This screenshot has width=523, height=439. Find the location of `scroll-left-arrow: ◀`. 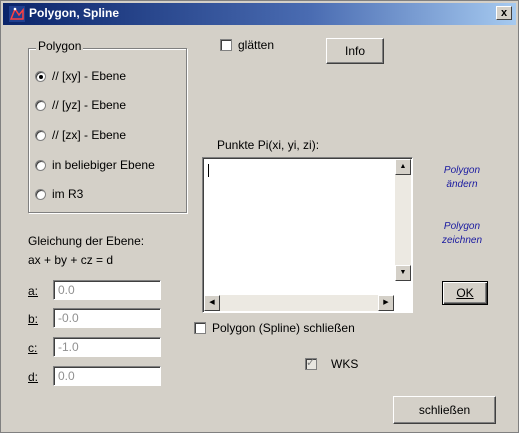

scroll-left-arrow: ◀ is located at coordinates (212, 303).